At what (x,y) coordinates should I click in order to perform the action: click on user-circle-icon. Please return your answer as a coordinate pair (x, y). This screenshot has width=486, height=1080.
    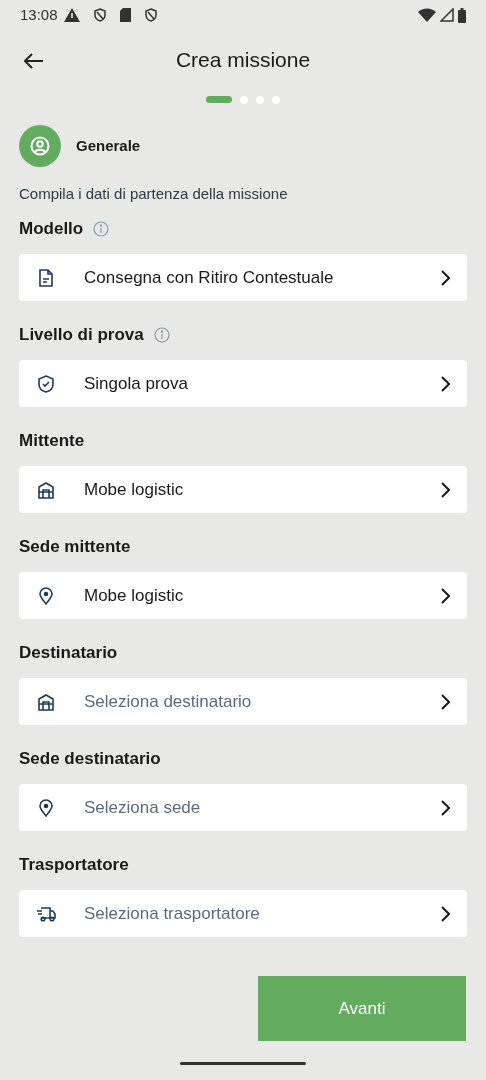
    Looking at the image, I should click on (40, 146).